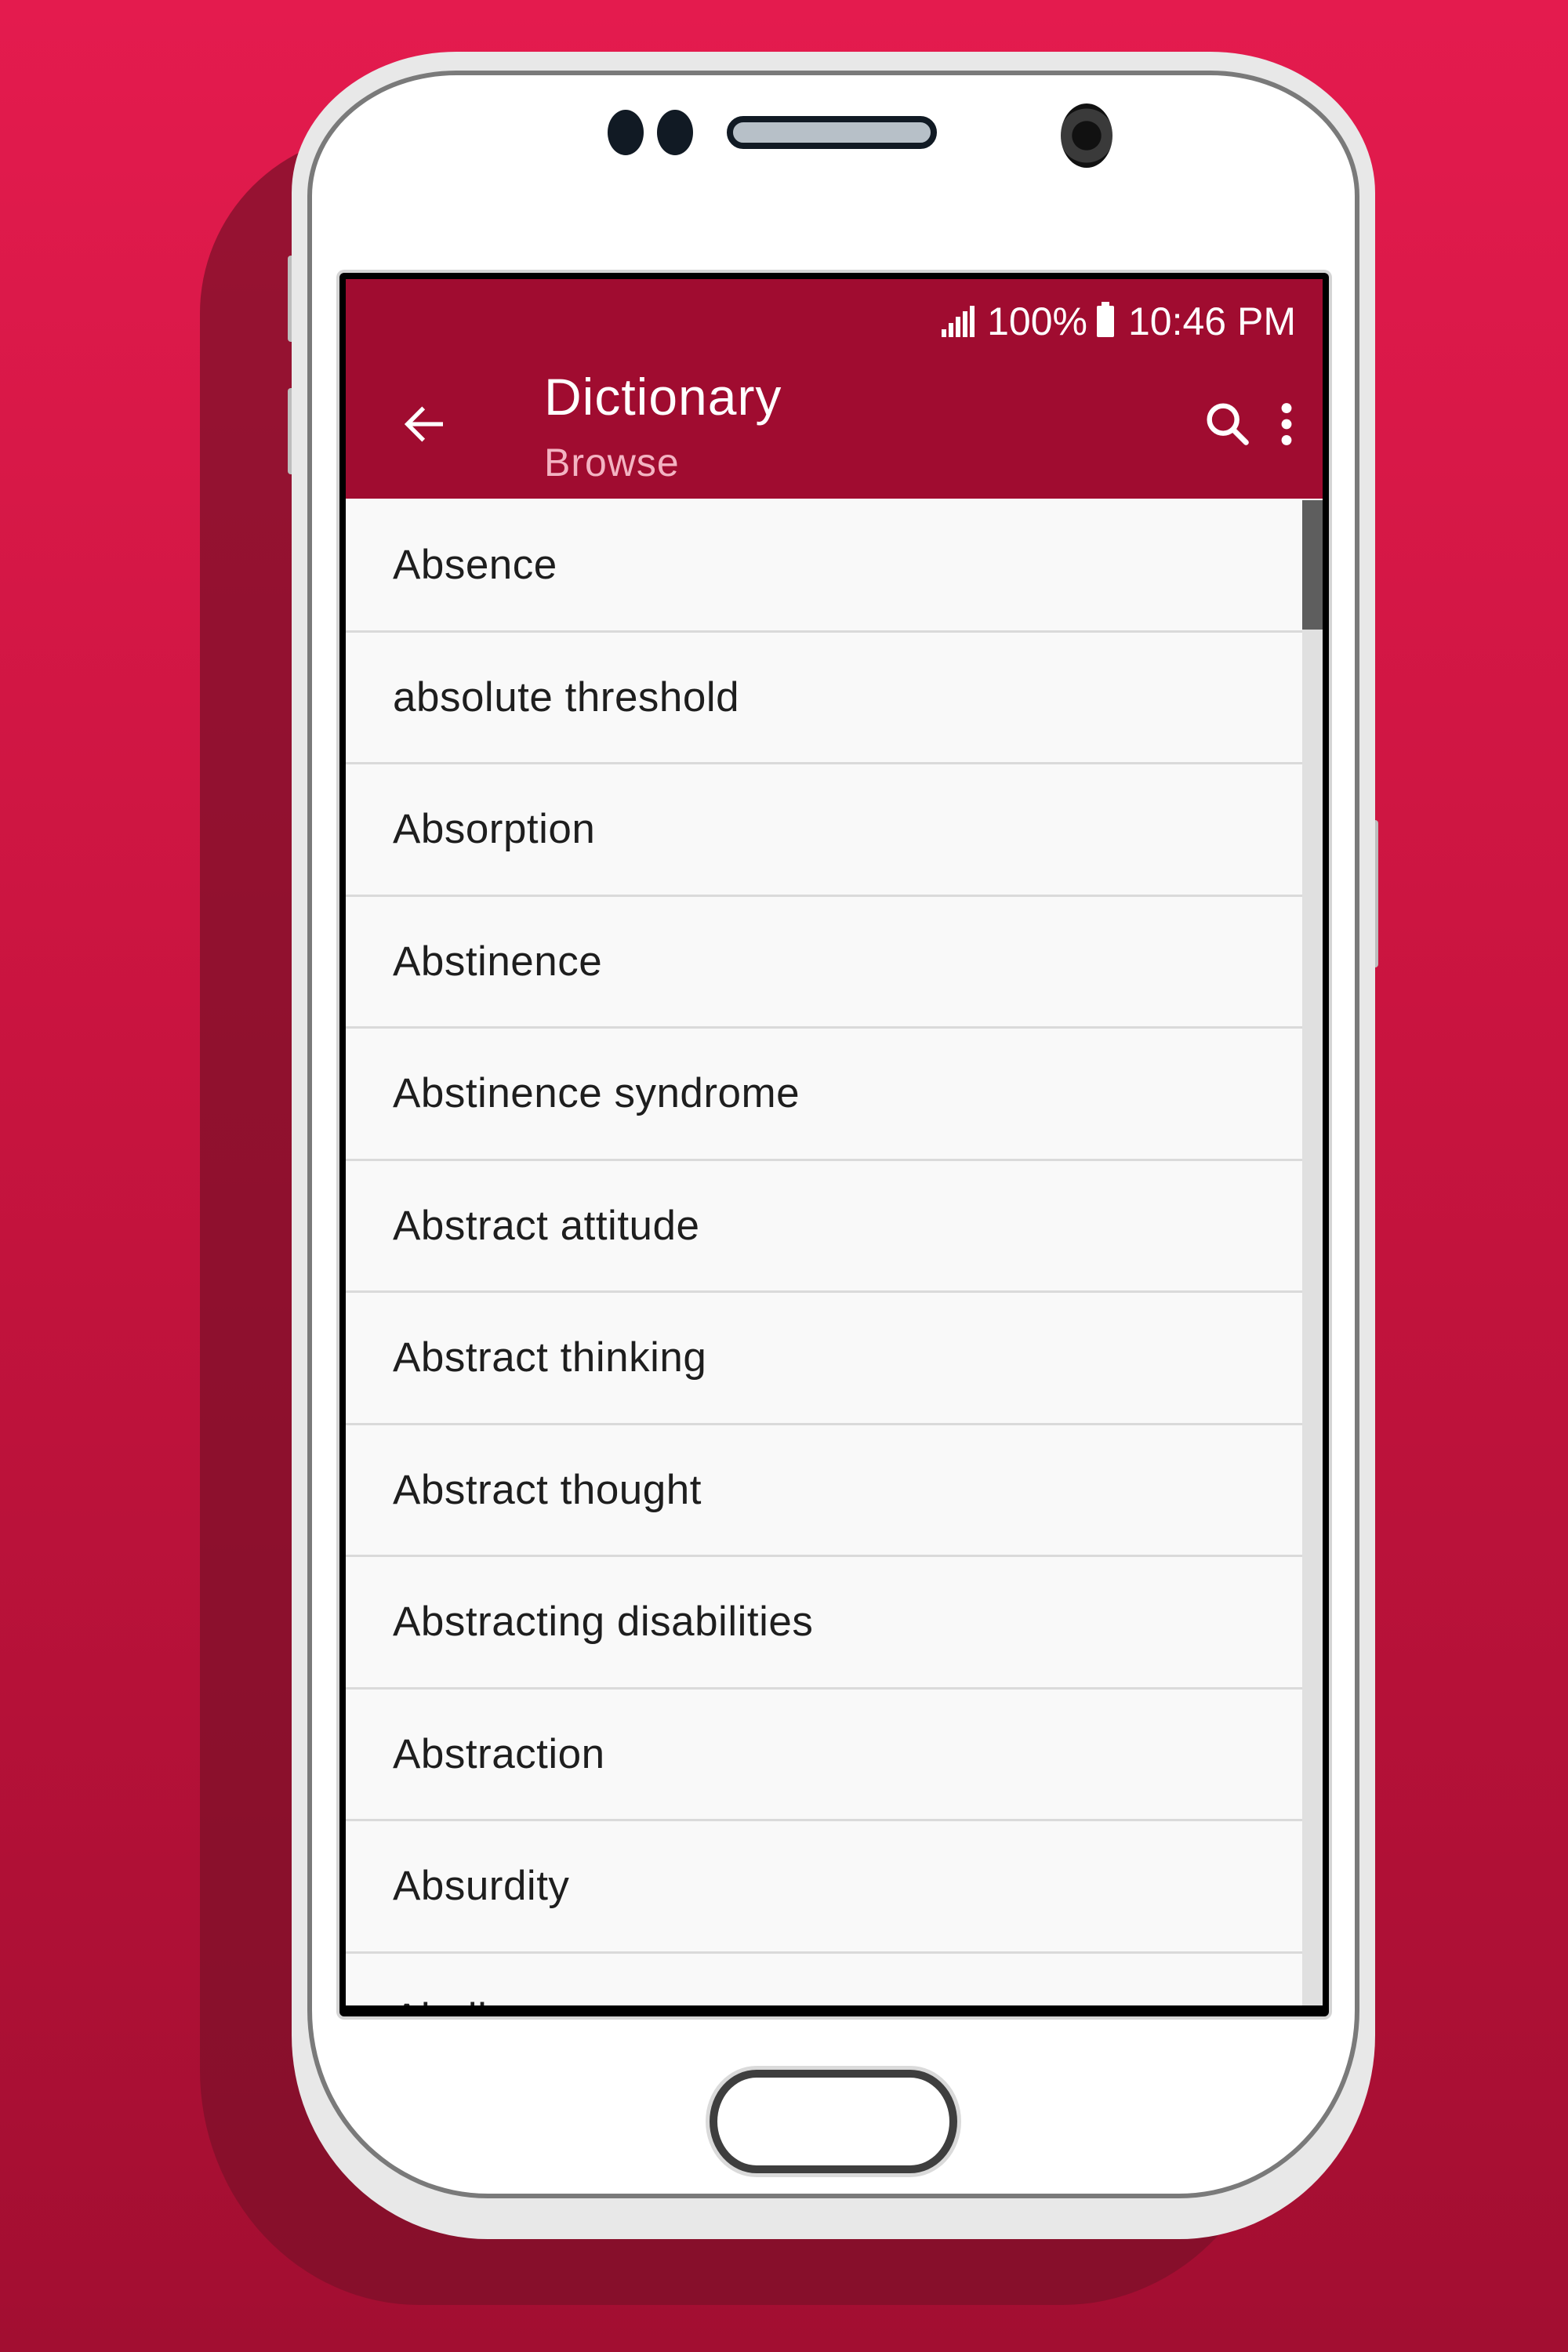  Describe the element at coordinates (1312, 1252) in the screenshot. I see `scrollbar-track` at that location.